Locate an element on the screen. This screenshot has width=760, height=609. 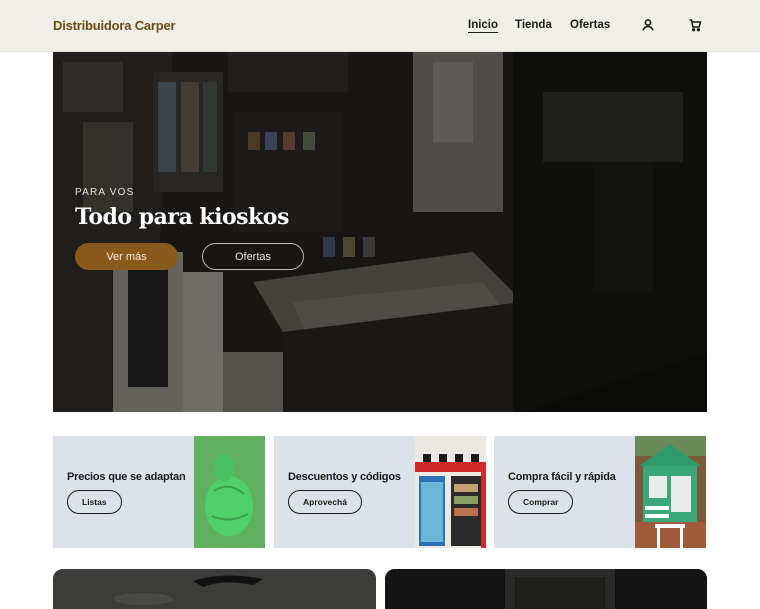
listas-button: Listas is located at coordinates (94, 502).